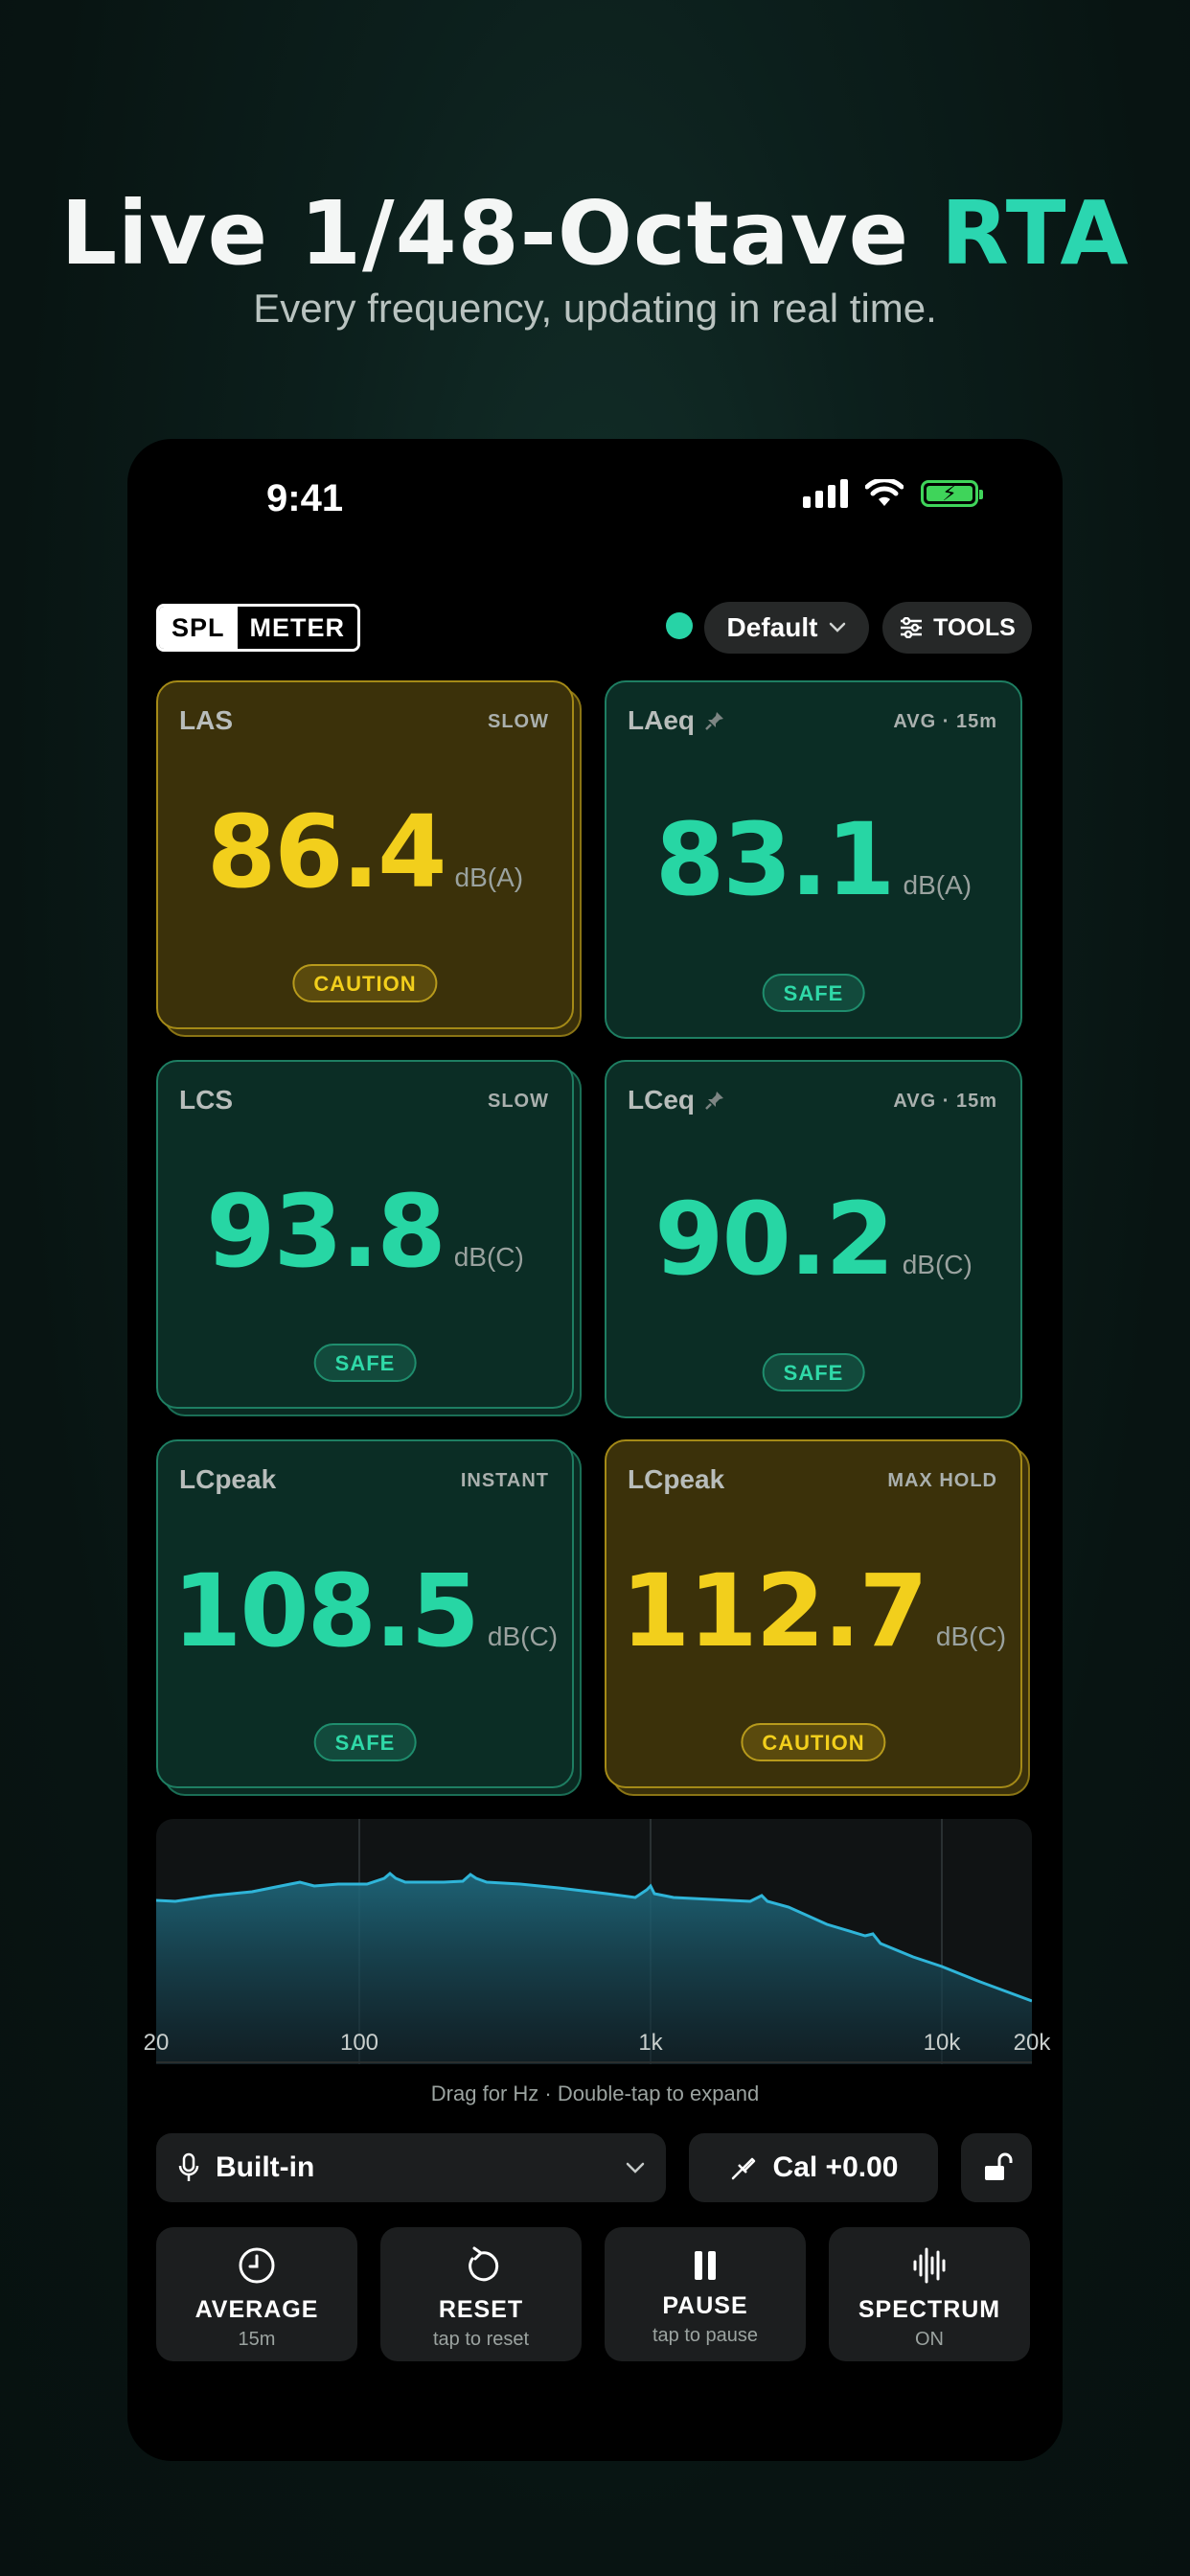 Image resolution: width=1190 pixels, height=2576 pixels. I want to click on meter-mode: INSTANT, so click(505, 1480).